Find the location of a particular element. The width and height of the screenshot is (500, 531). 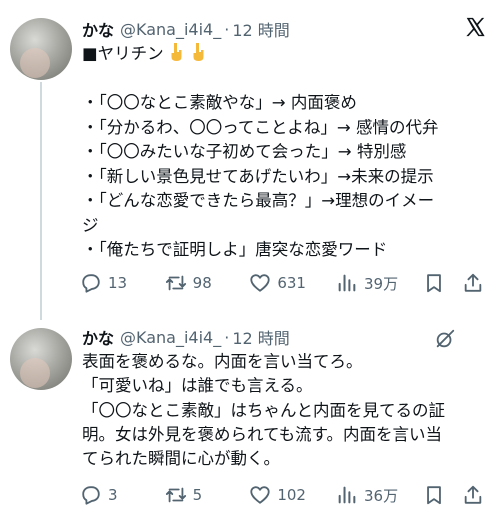

reply-button: 3 is located at coordinates (122, 495).